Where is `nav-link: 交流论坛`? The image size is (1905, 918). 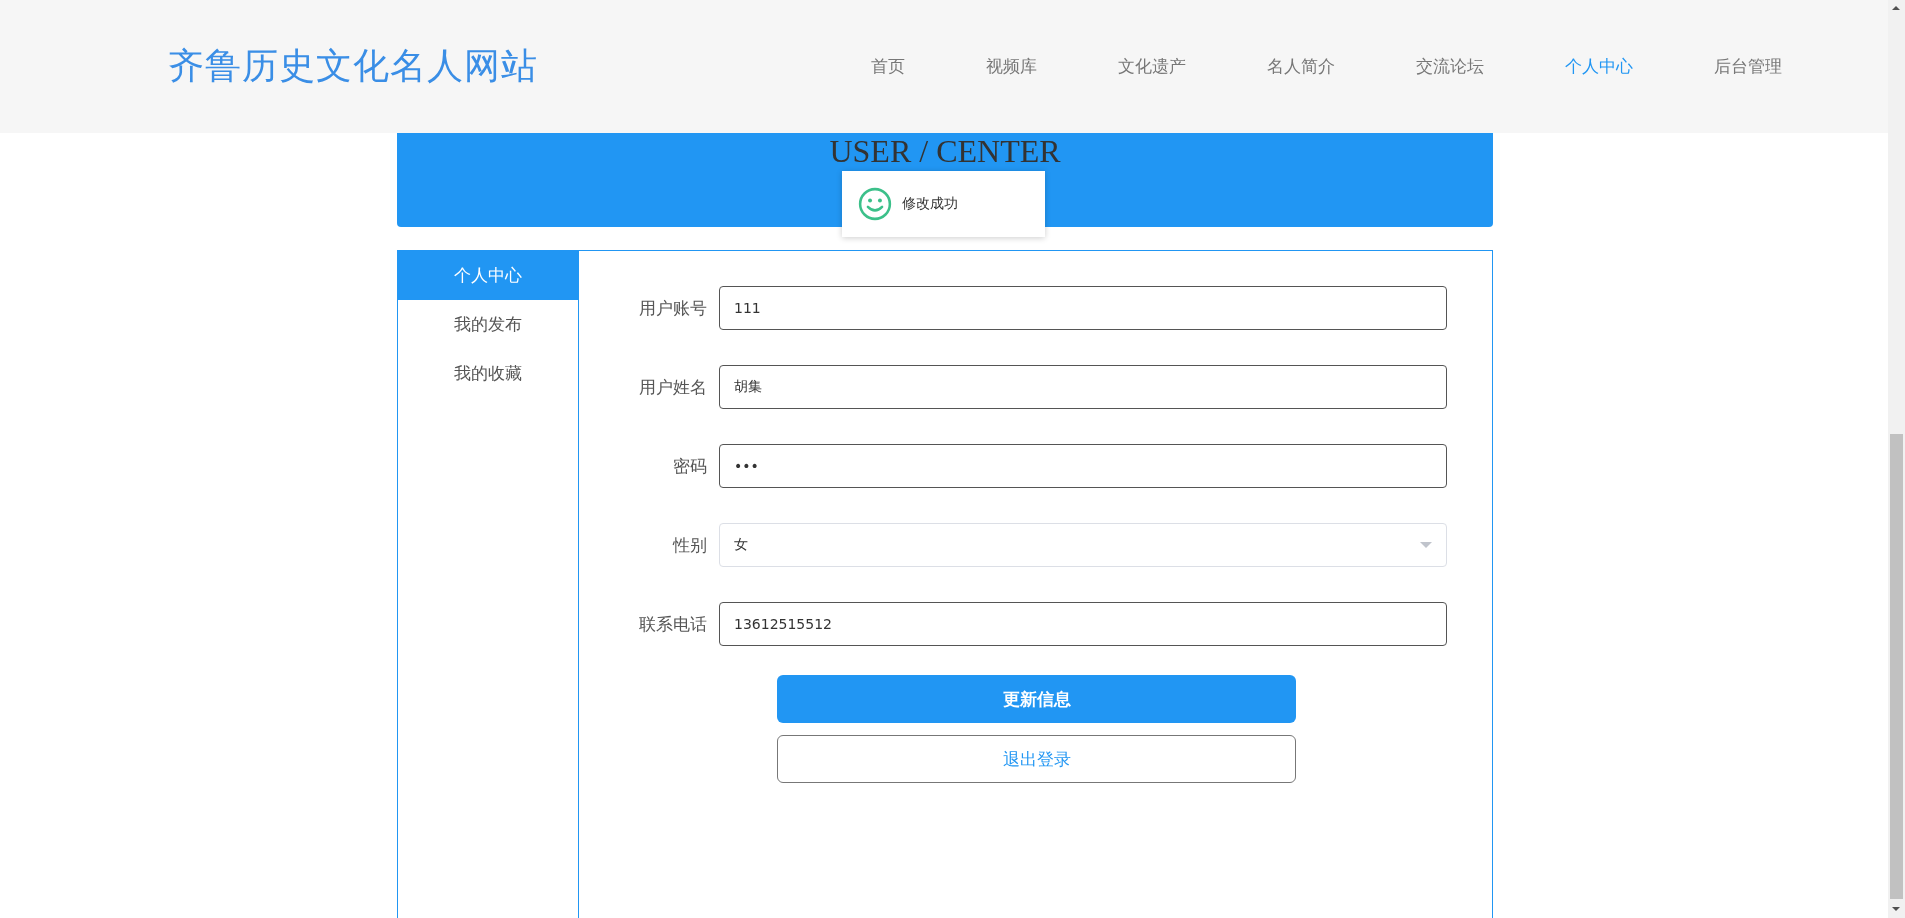
nav-link: 交流论坛 is located at coordinates (1450, 66).